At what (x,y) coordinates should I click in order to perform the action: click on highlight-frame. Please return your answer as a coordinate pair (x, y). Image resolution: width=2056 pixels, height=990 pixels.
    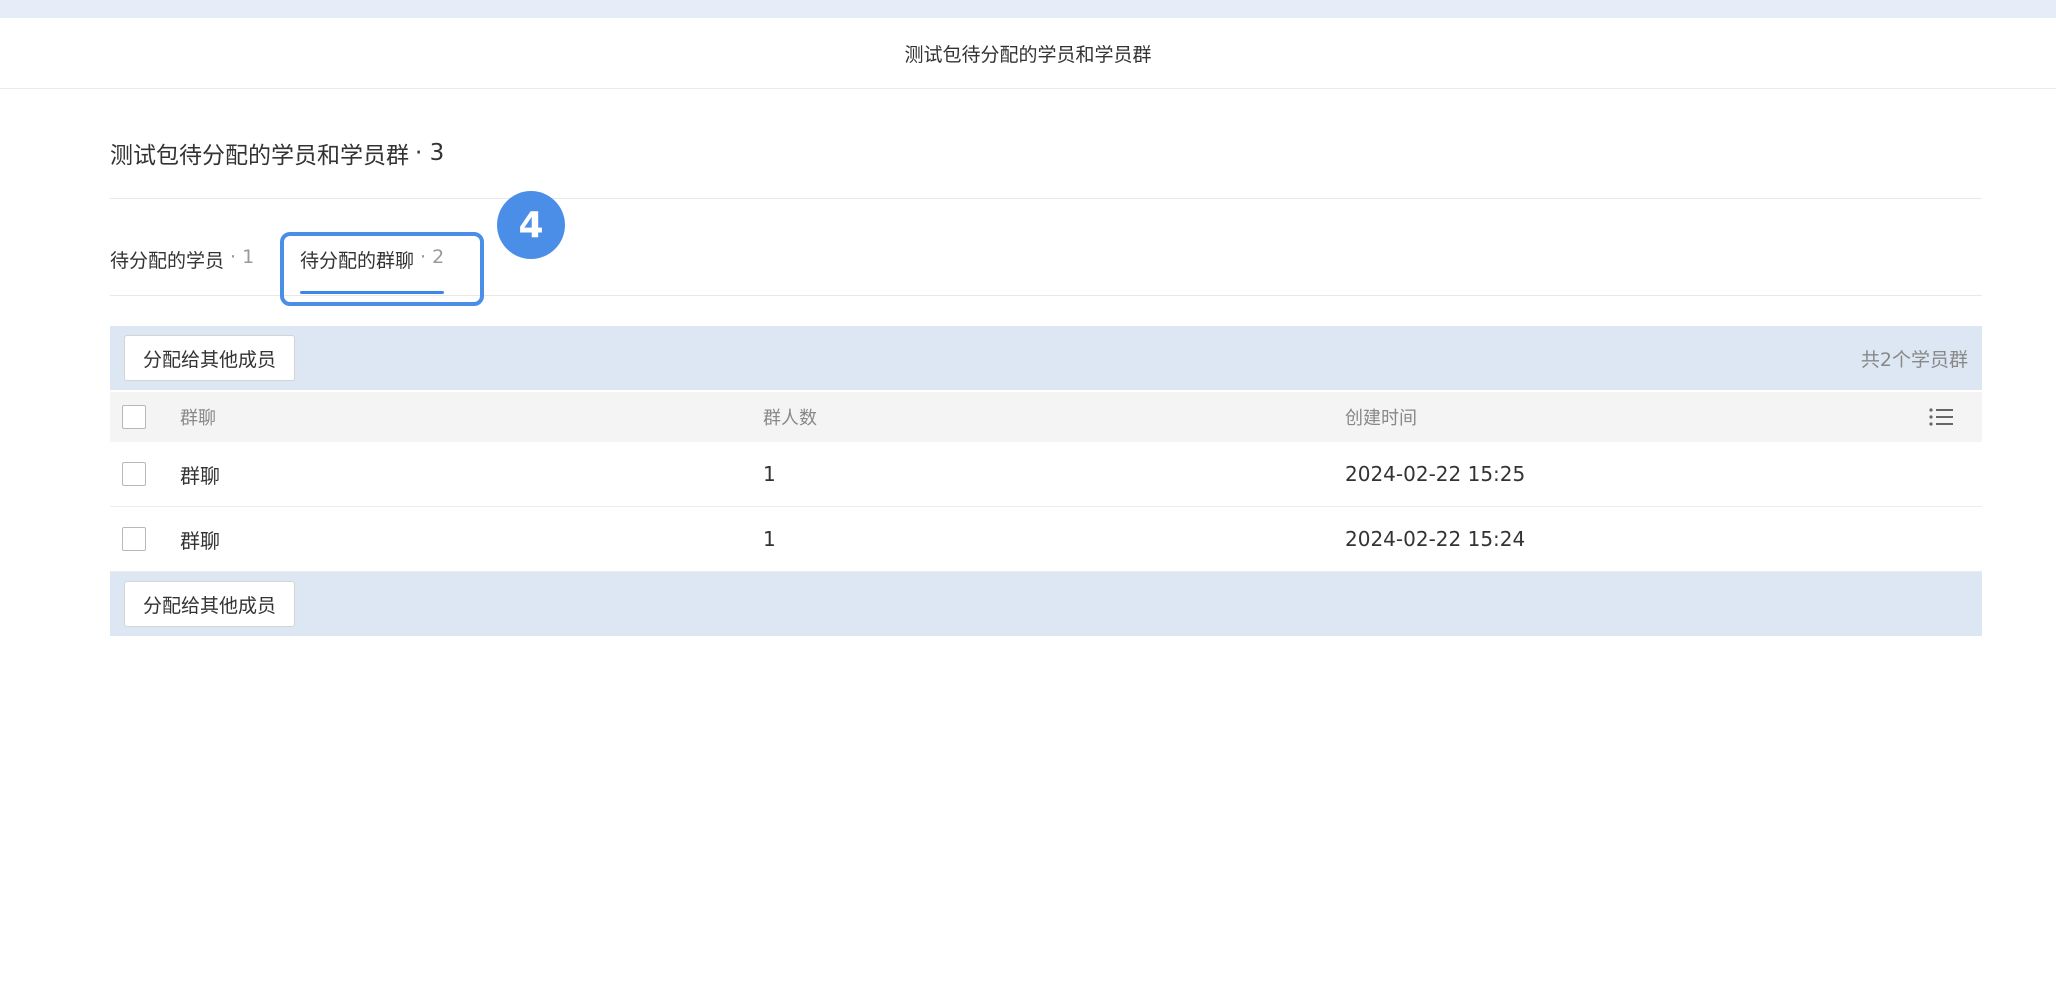
    Looking at the image, I should click on (382, 269).